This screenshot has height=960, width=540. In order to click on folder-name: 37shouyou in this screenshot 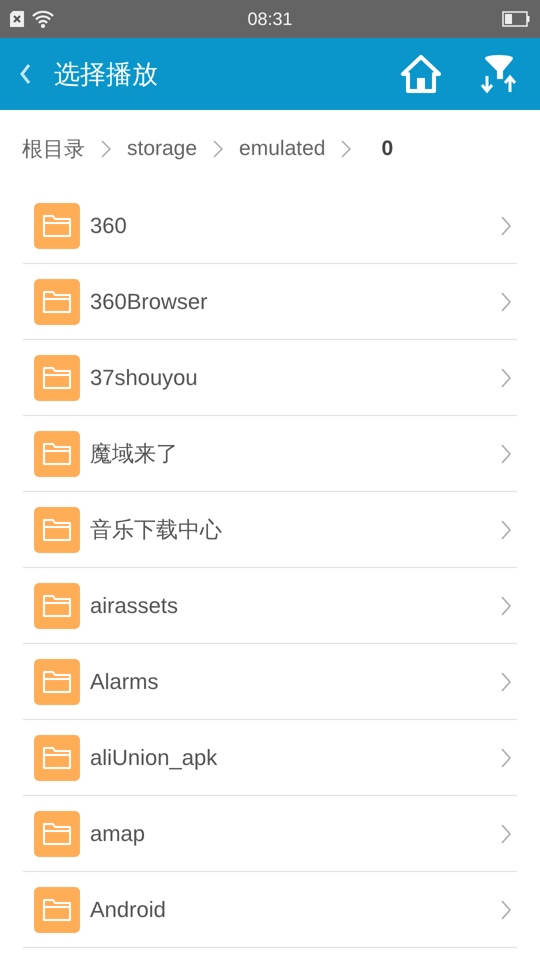, I will do `click(144, 377)`.